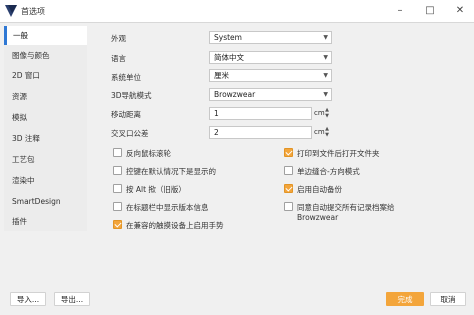 The image size is (474, 315). I want to click on tolerance-label: 交叉口公差, so click(130, 133).